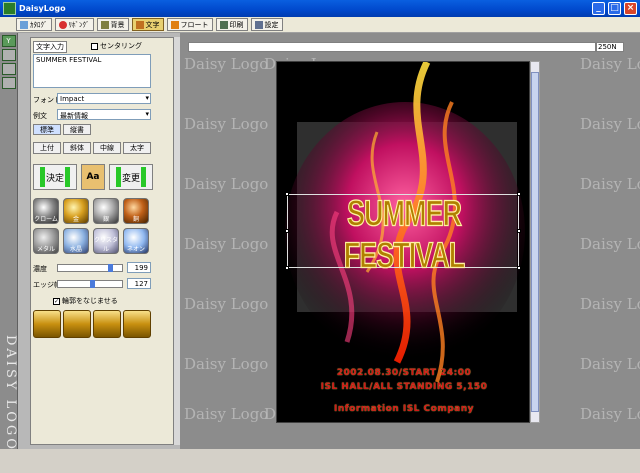 The height and width of the screenshot is (473, 640). What do you see at coordinates (112, 24) in the screenshot?
I see `tab-background: 背景` at bounding box center [112, 24].